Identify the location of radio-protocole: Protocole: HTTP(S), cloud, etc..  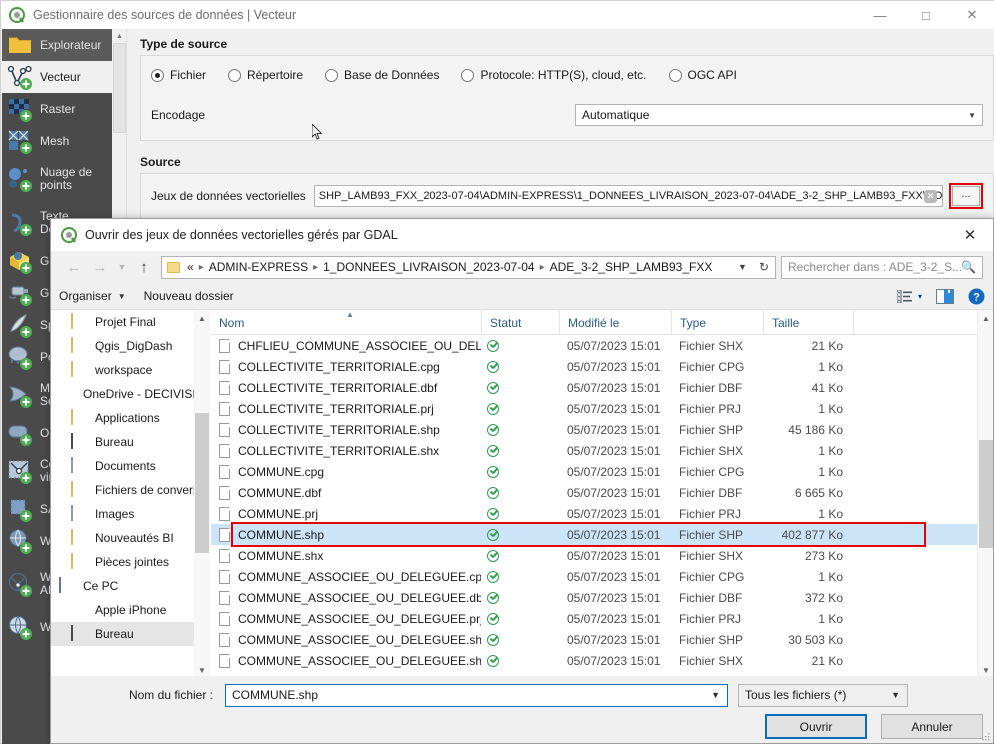
(554, 75).